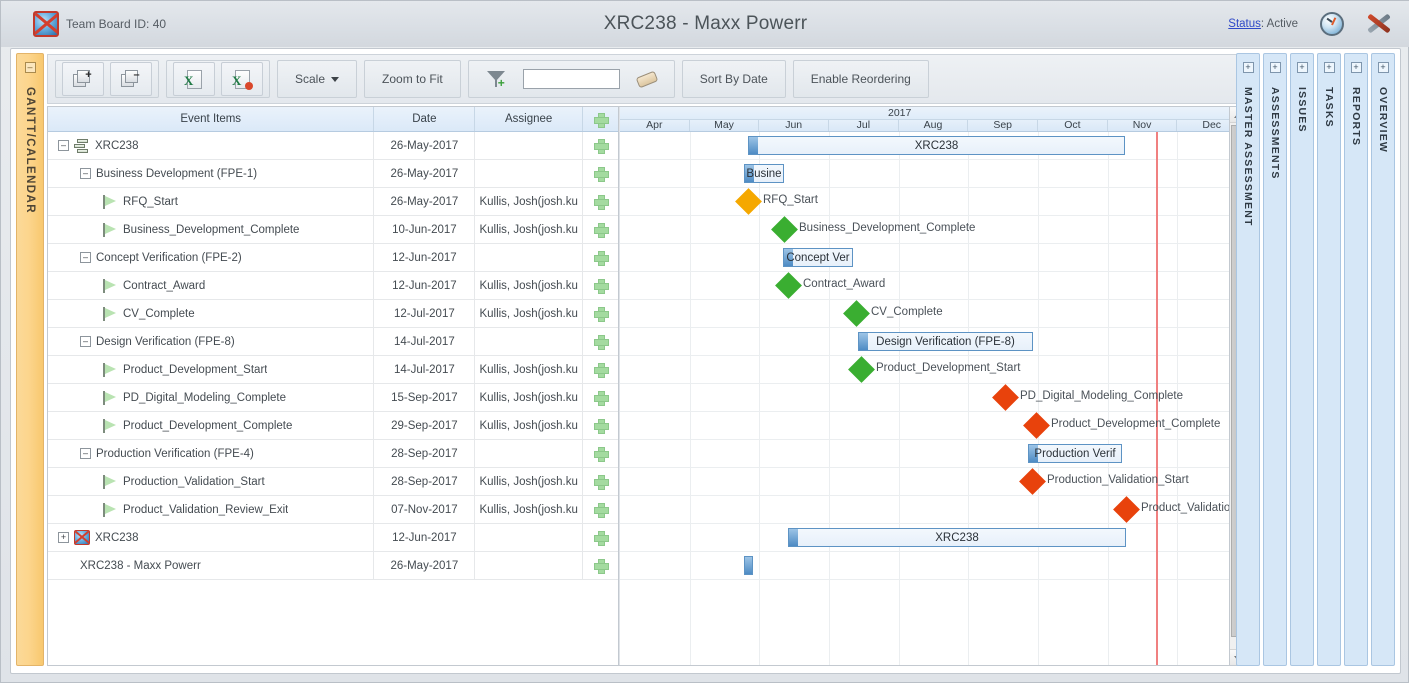  What do you see at coordinates (1136, 424) in the screenshot?
I see `milestone-label: Product_Development_Complete` at bounding box center [1136, 424].